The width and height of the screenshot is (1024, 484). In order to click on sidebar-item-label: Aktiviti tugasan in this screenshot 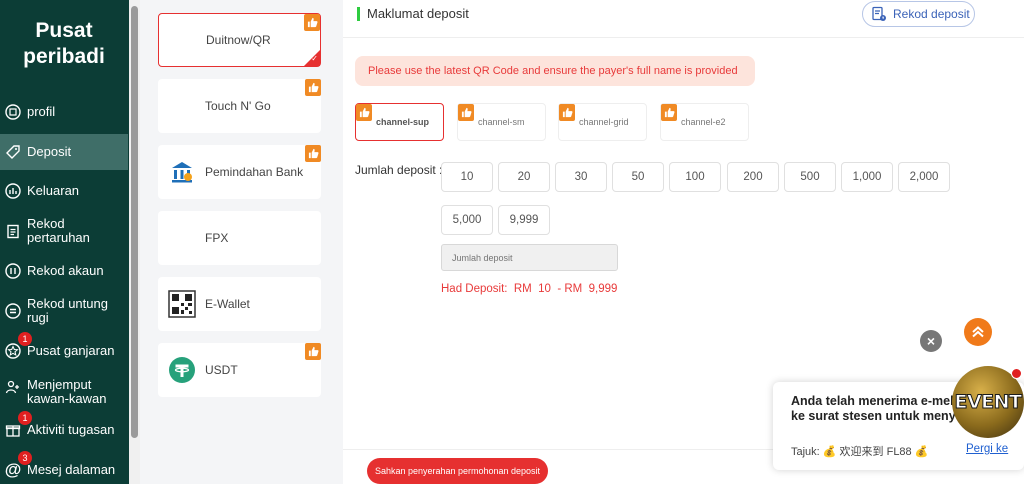, I will do `click(71, 429)`.